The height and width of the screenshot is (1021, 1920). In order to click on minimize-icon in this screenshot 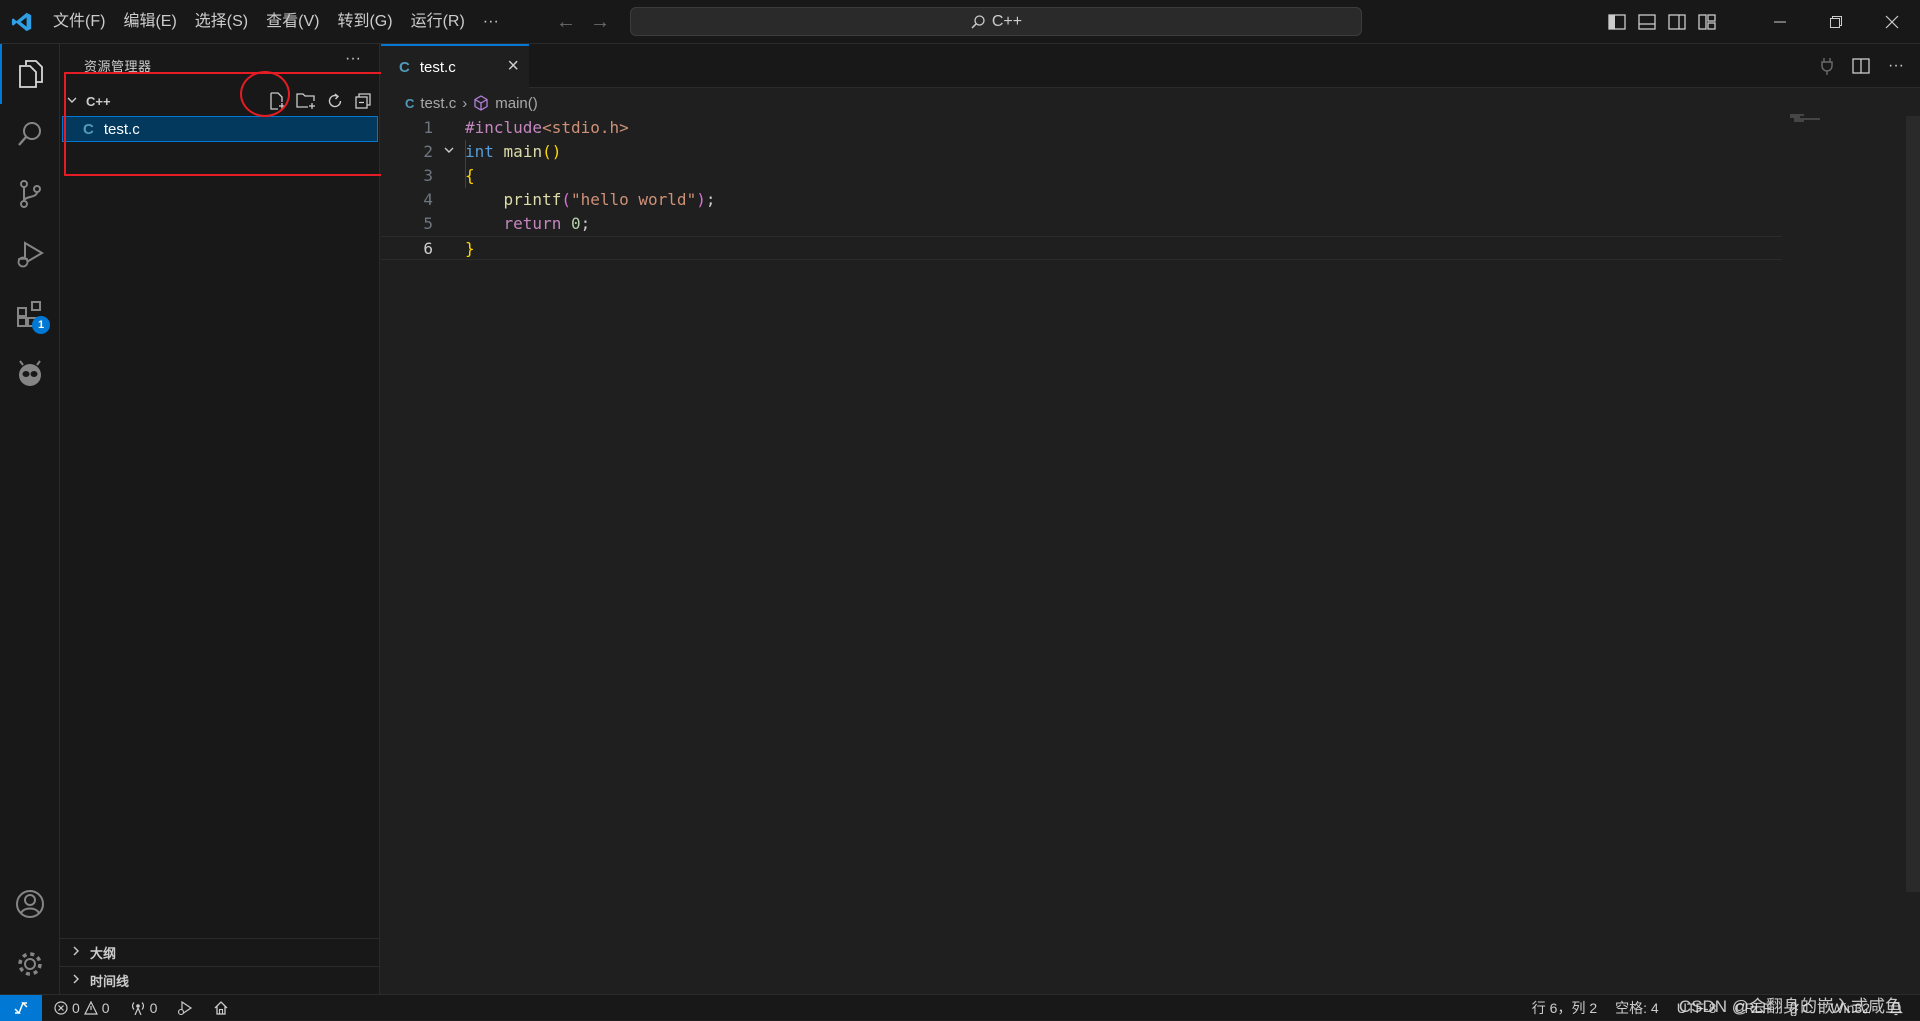, I will do `click(1780, 22)`.